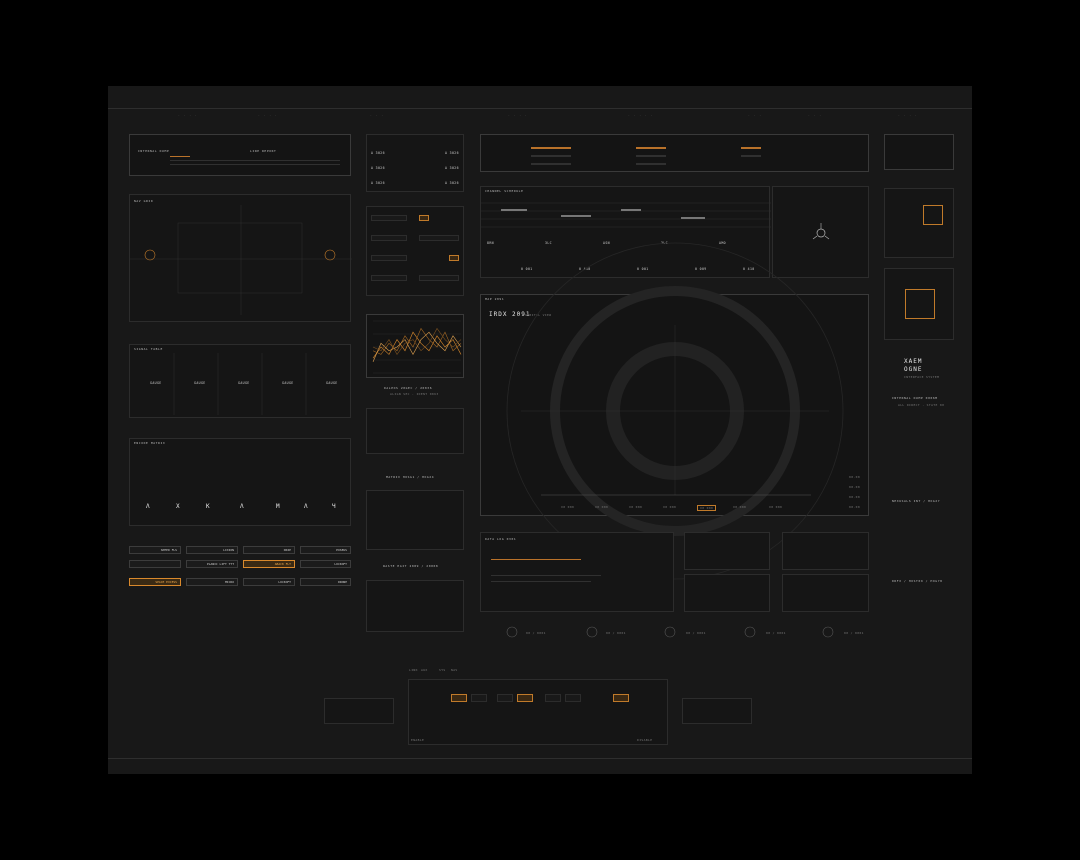 This screenshot has height=860, width=1080. What do you see at coordinates (334, 506) in the screenshot?
I see `glyph-cell: Ч` at bounding box center [334, 506].